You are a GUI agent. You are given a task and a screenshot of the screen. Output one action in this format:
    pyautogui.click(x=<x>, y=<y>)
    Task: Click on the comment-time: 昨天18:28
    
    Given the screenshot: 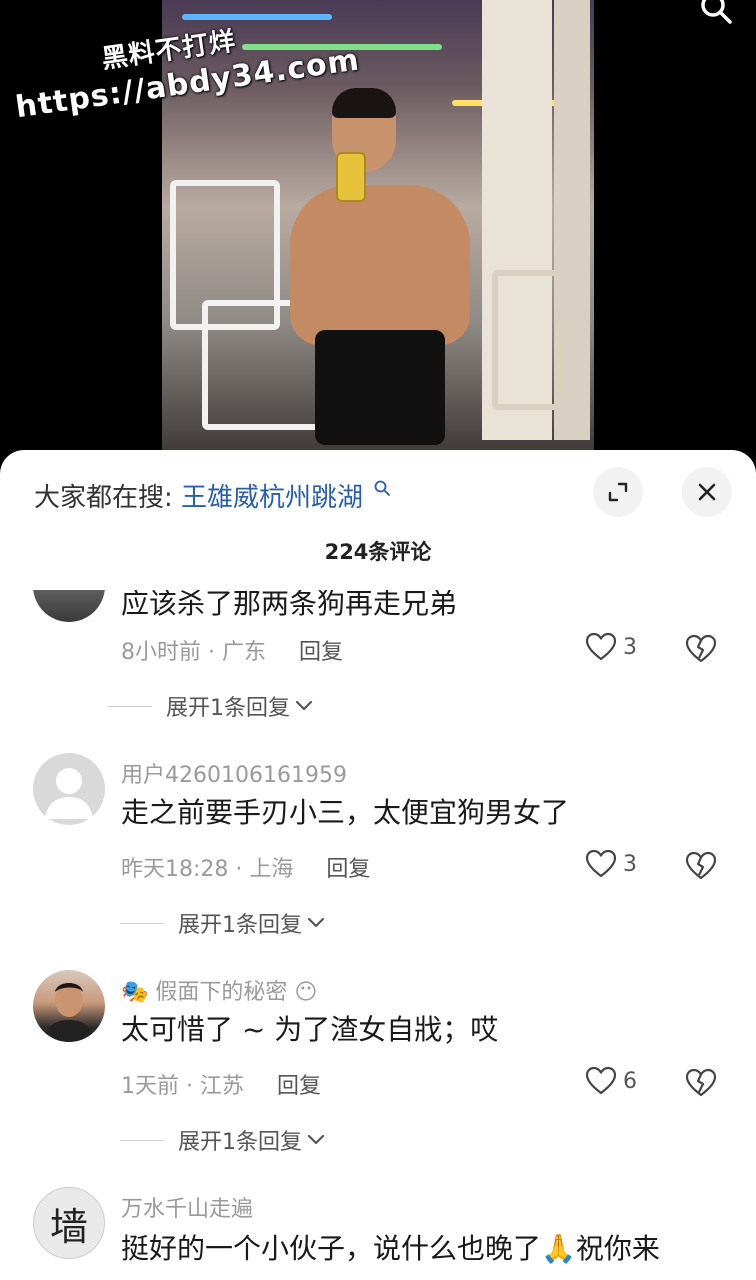 What is the action you would take?
    pyautogui.click(x=175, y=869)
    